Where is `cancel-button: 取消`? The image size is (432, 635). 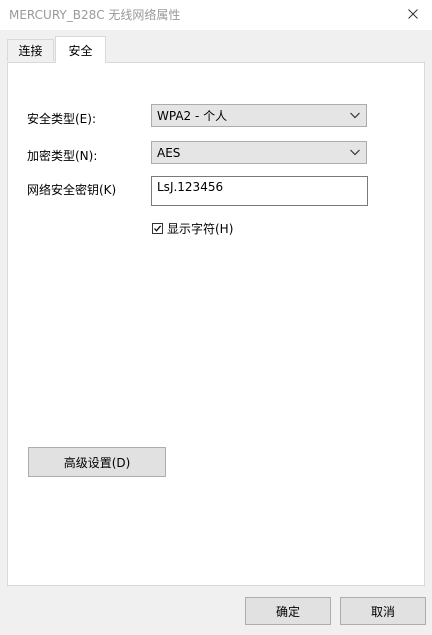 cancel-button: 取消 is located at coordinates (383, 611).